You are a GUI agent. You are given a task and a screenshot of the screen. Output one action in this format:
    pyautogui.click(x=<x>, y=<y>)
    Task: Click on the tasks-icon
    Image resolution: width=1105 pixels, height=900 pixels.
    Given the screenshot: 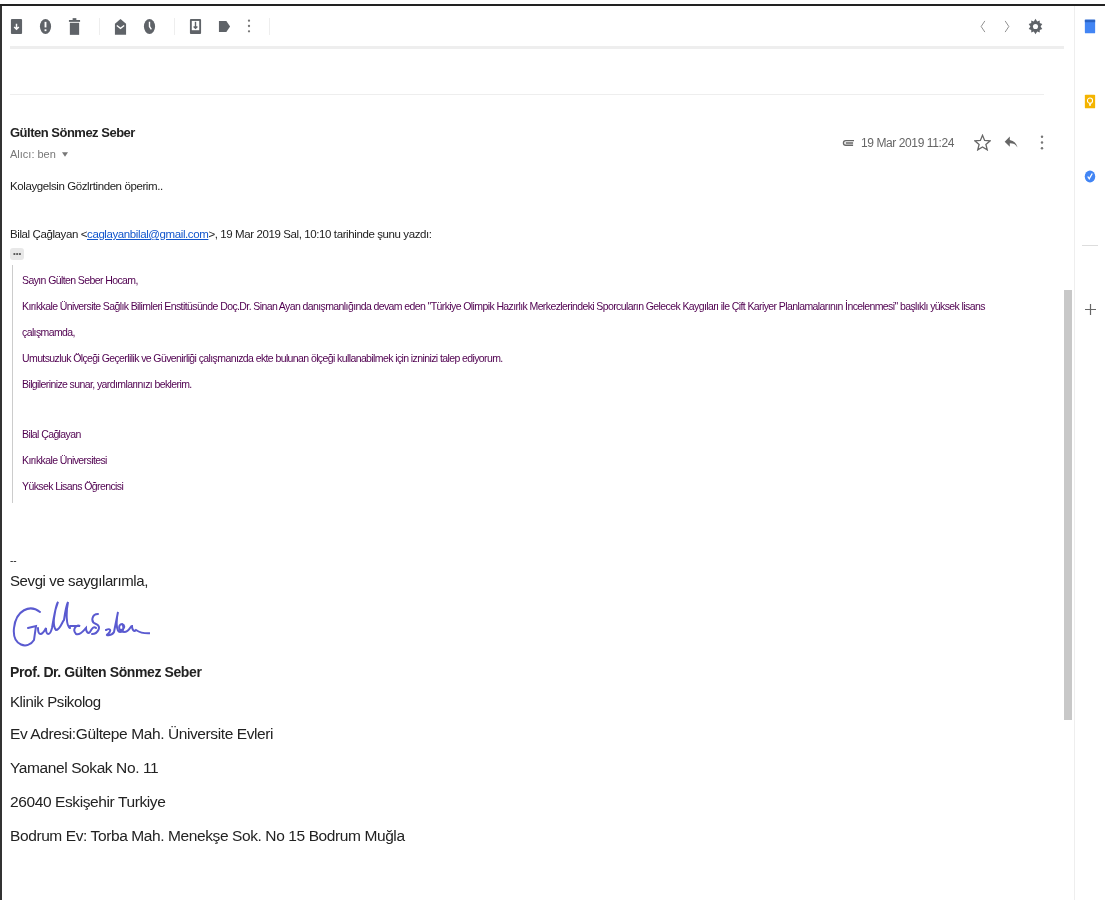 What is the action you would take?
    pyautogui.click(x=1090, y=176)
    